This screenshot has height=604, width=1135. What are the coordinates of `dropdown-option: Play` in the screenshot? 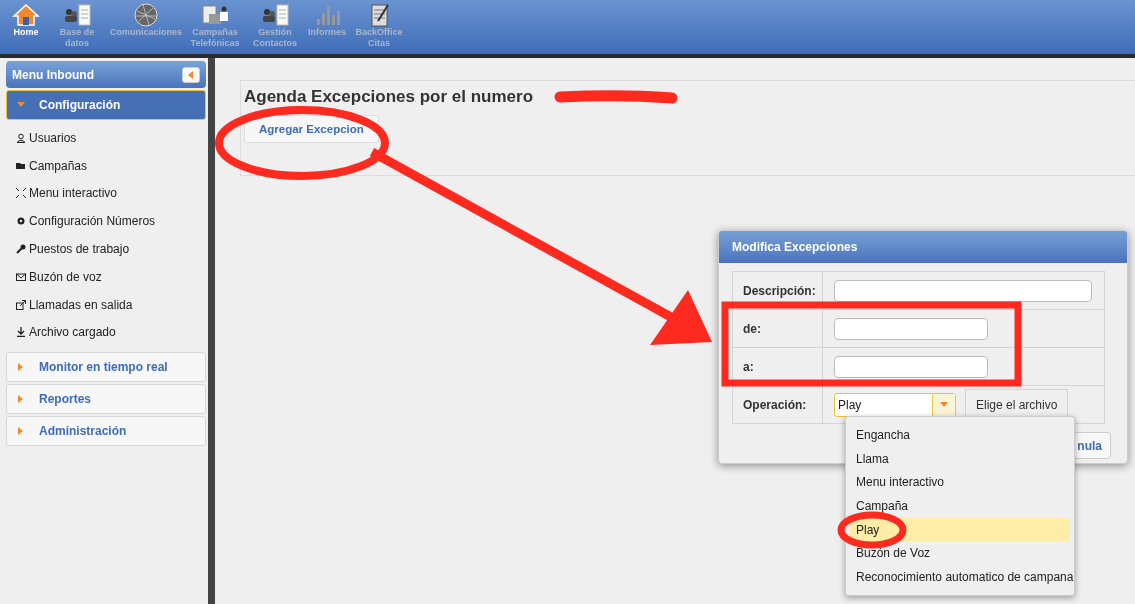 It's located at (960, 529).